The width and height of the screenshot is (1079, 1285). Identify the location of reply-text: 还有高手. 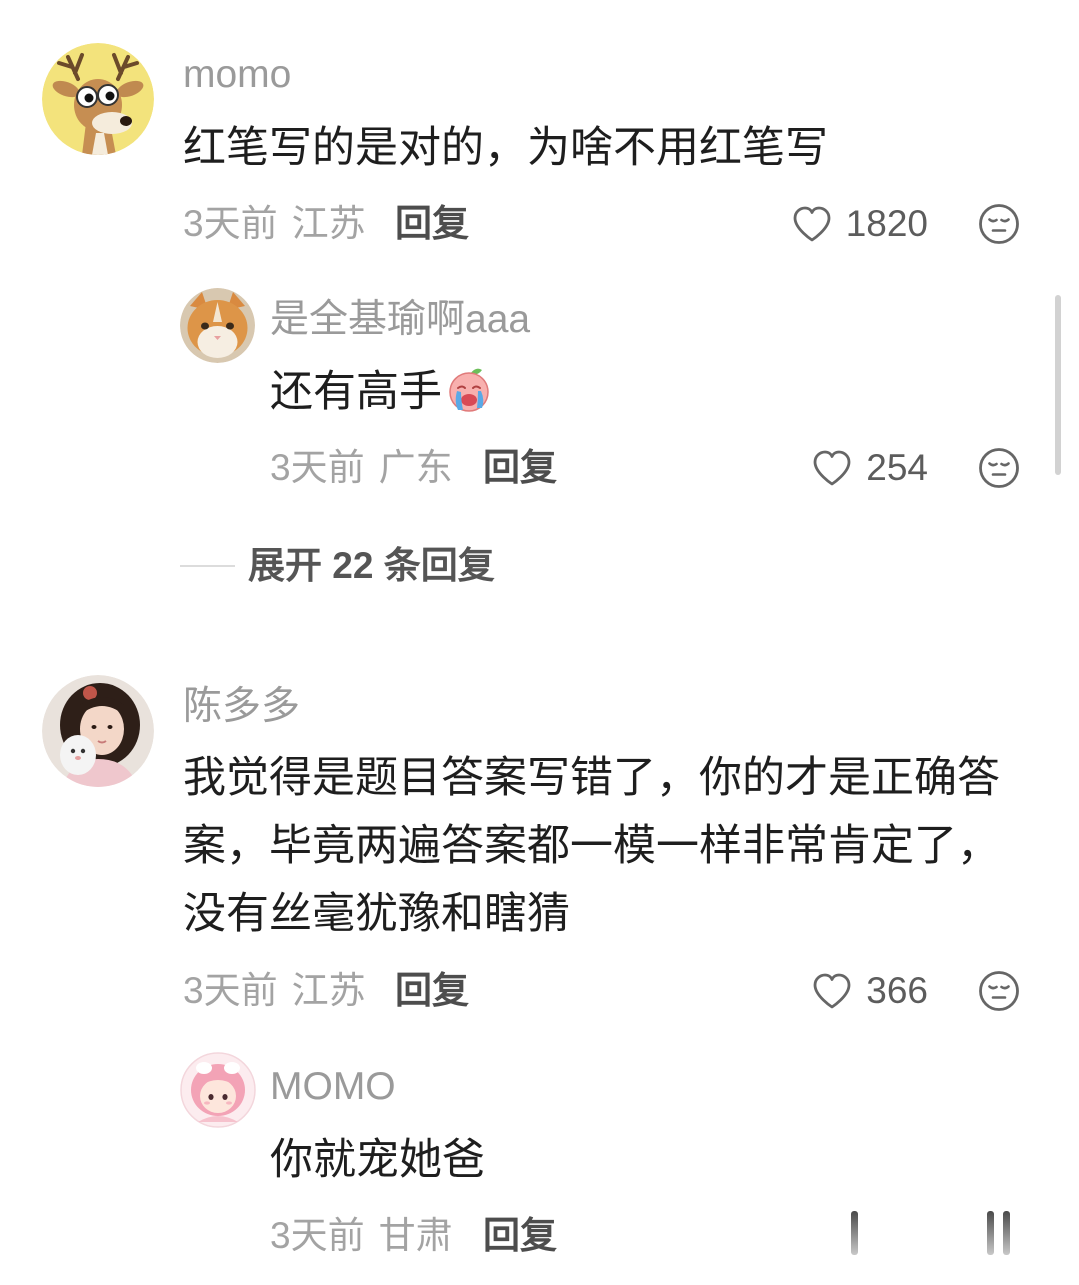
(356, 392).